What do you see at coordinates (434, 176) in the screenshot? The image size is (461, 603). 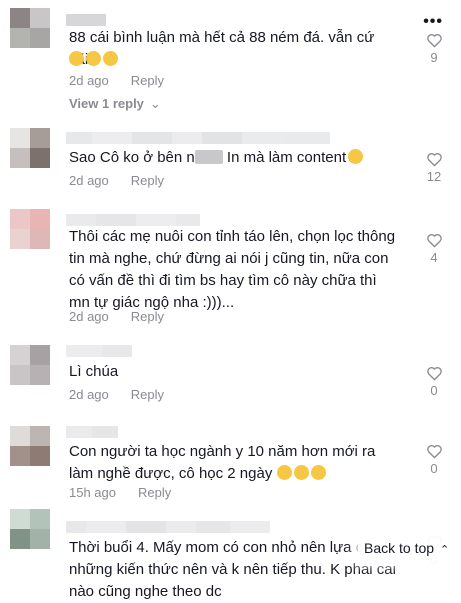 I see `like-count: 12` at bounding box center [434, 176].